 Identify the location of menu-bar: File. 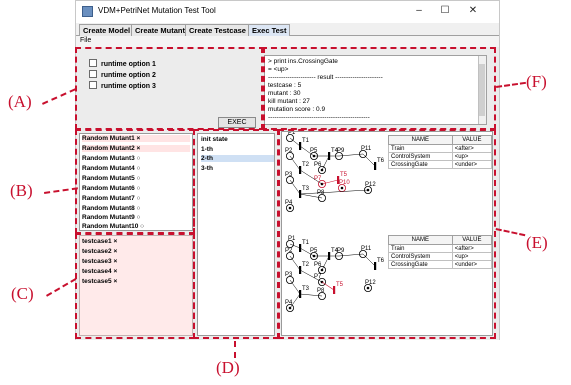
(287, 41).